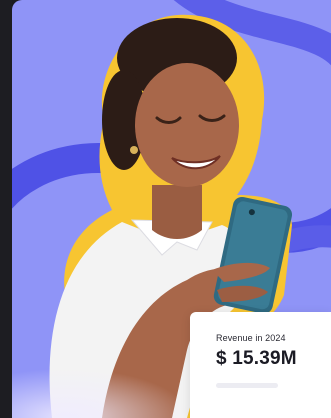 The image size is (331, 418). I want to click on earring, so click(134, 150).